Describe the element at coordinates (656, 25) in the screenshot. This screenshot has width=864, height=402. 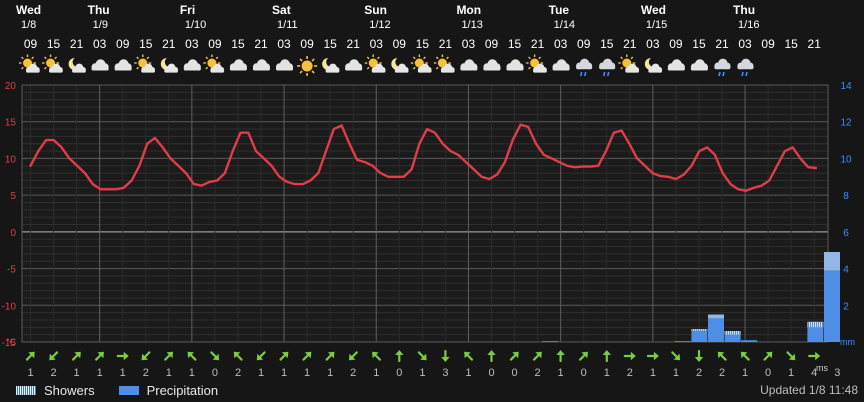
I see `day-date: 1/15` at that location.